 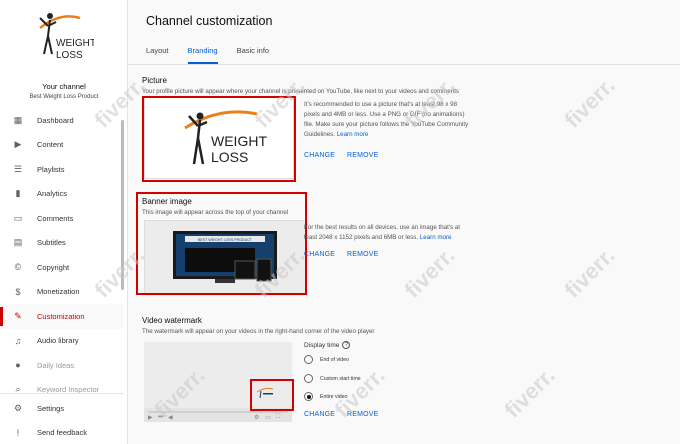 I want to click on next-icon: ⏭, so click(x=160, y=417).